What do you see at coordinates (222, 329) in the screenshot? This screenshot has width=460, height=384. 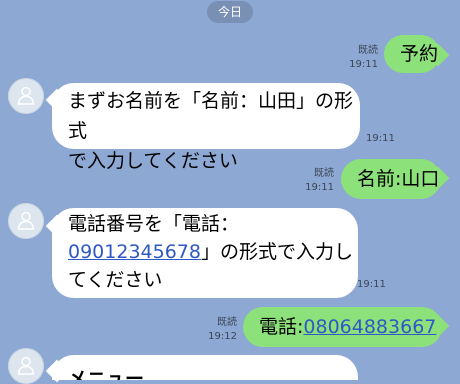 I see `read-status-3: 既読 19:12` at bounding box center [222, 329].